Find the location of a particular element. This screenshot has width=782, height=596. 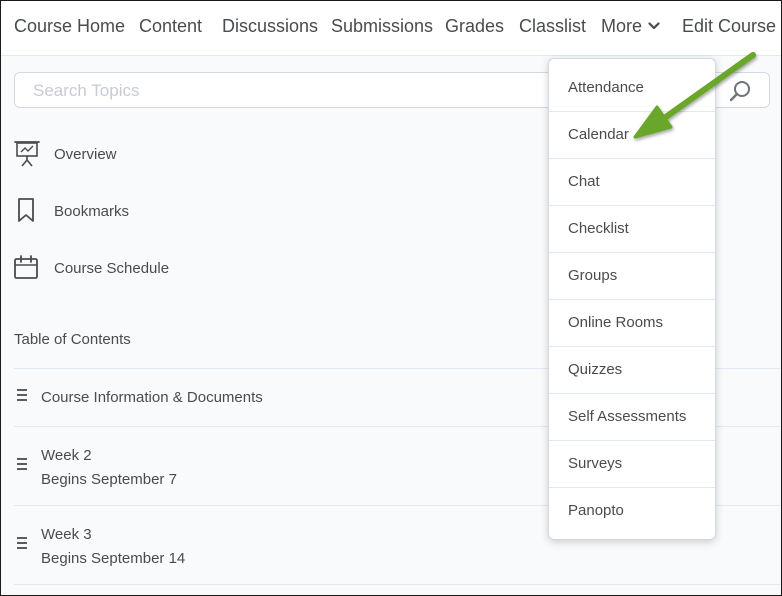

menu-item-label: Checklist is located at coordinates (598, 228).